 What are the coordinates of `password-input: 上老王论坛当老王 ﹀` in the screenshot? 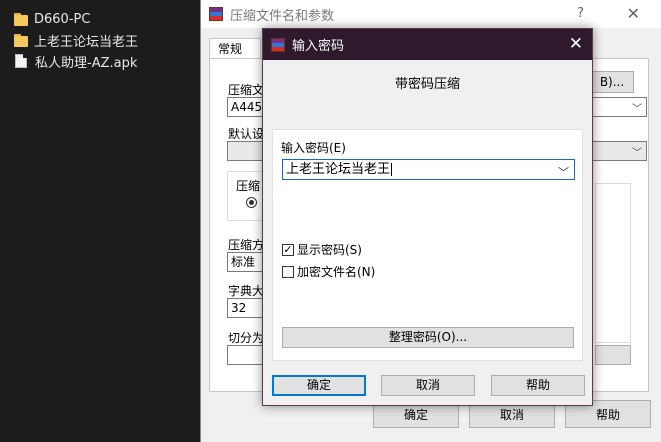 It's located at (428, 169).